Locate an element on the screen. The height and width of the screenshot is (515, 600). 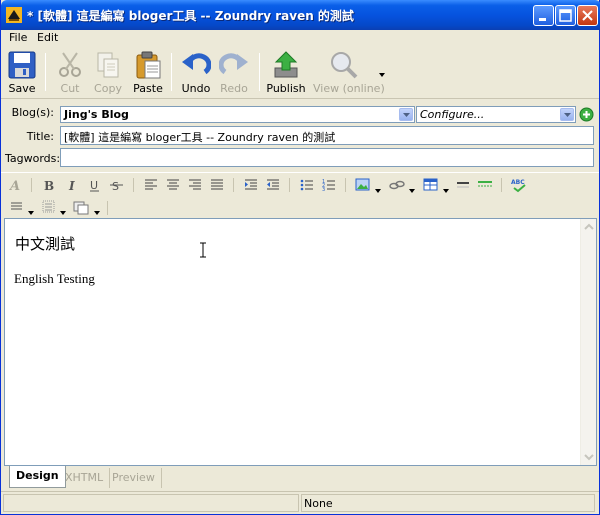
indent-icon is located at coordinates (251, 185).